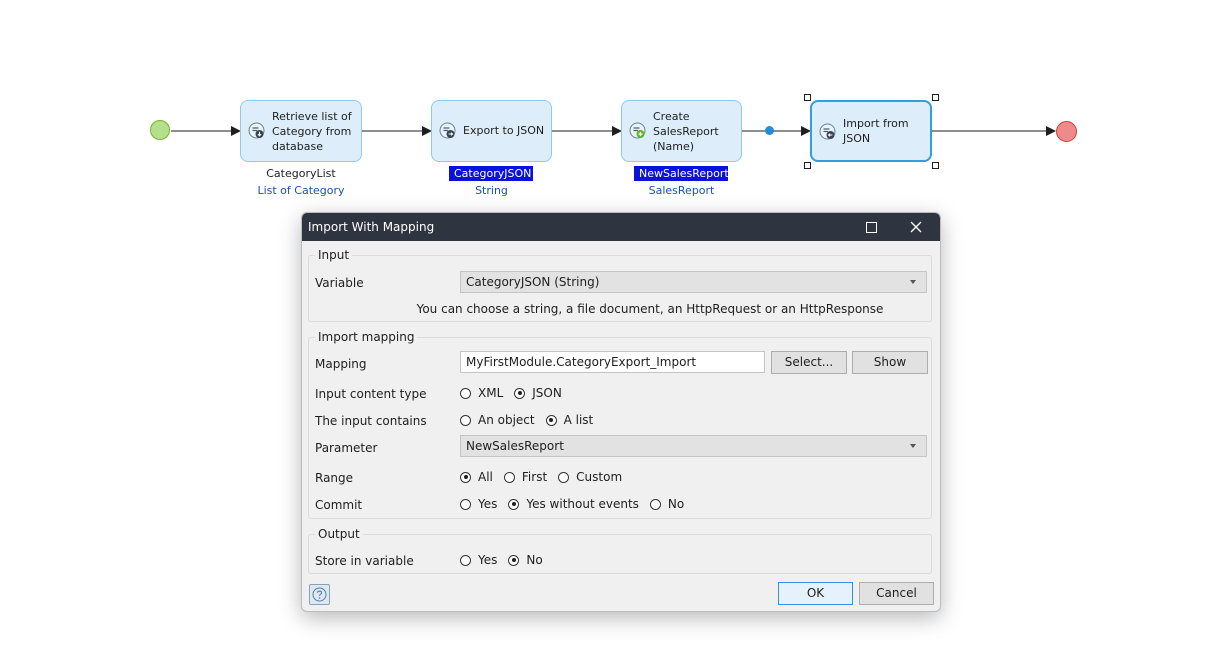 The height and width of the screenshot is (659, 1211). What do you see at coordinates (666, 504) in the screenshot?
I see `commit-no-option: No` at bounding box center [666, 504].